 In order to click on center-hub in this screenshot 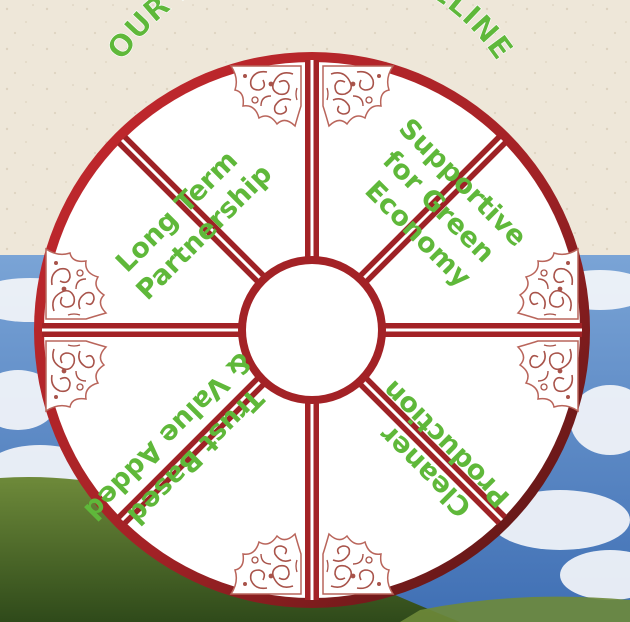, I will do `click(312, 330)`.